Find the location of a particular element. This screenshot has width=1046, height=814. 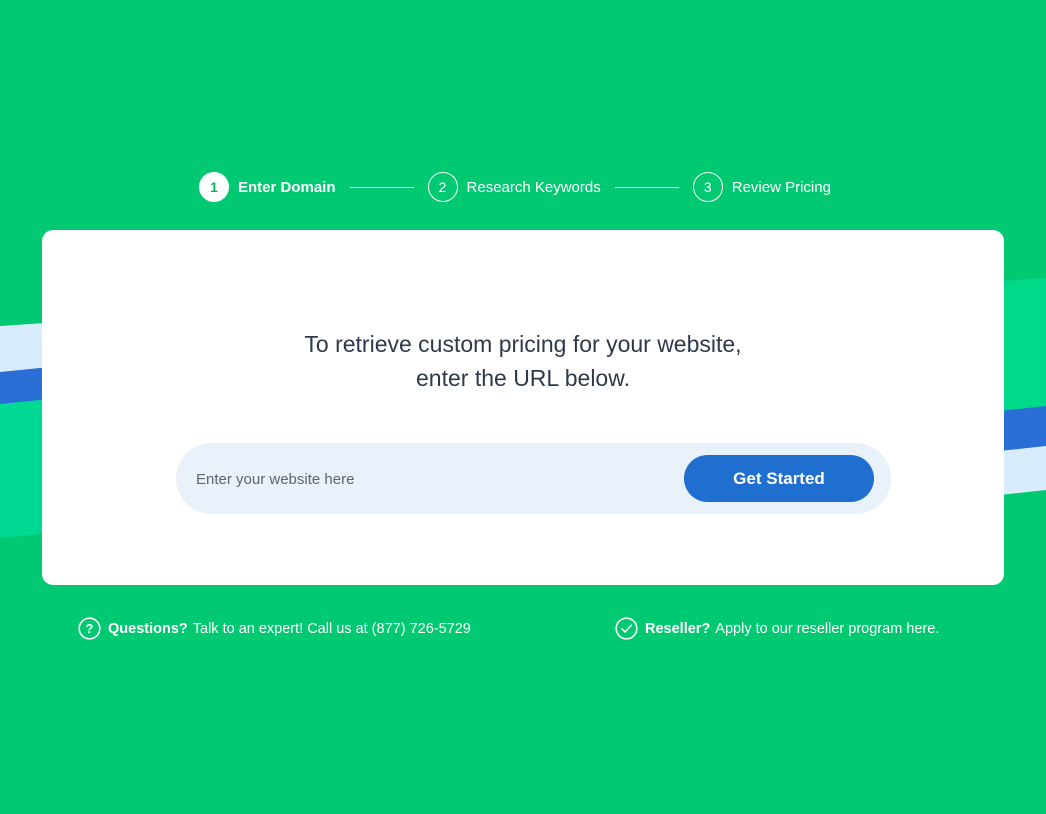

check-circle-icon is located at coordinates (626, 628).